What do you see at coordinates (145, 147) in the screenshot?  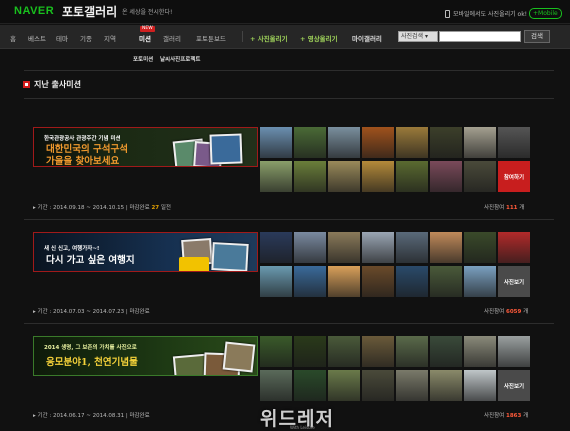 I see `mission-banner: 한국관광공사 관광주간 기념 미션 대한민국의 구석구석 가을을 찾아보세요` at bounding box center [145, 147].